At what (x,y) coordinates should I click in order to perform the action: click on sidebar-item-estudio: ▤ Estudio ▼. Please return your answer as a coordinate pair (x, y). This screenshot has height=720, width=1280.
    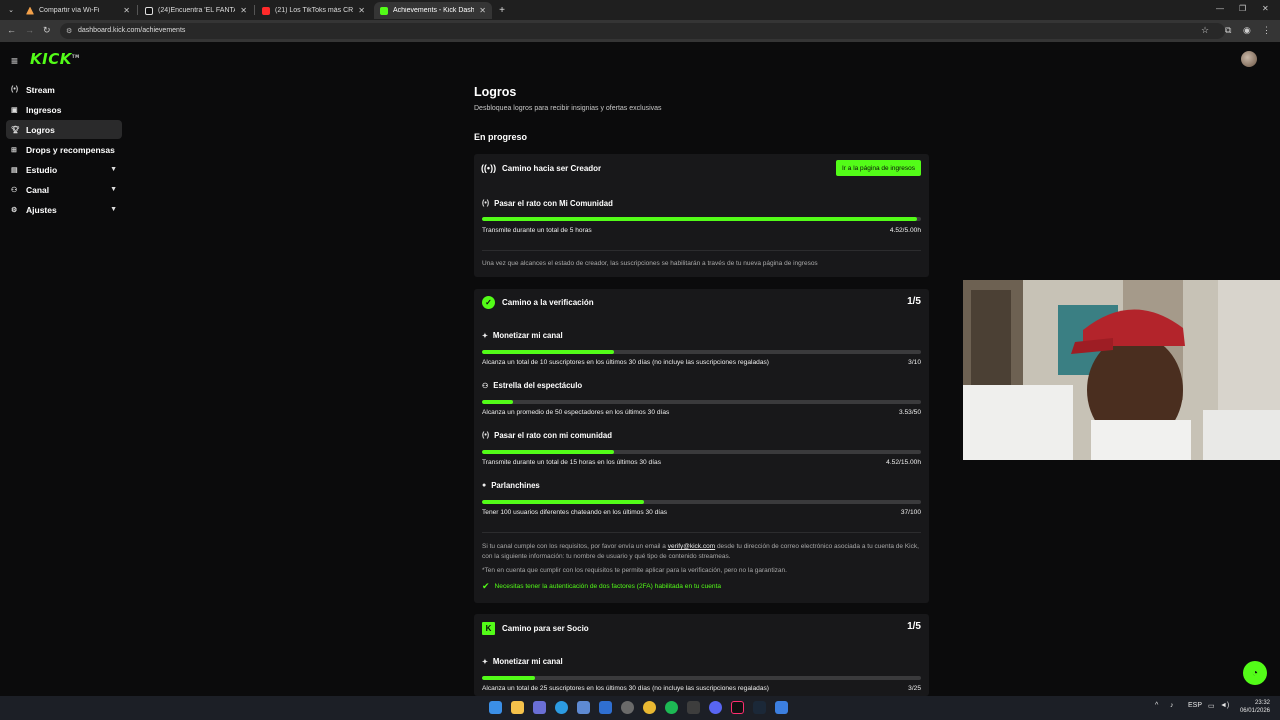
    Looking at the image, I should click on (64, 169).